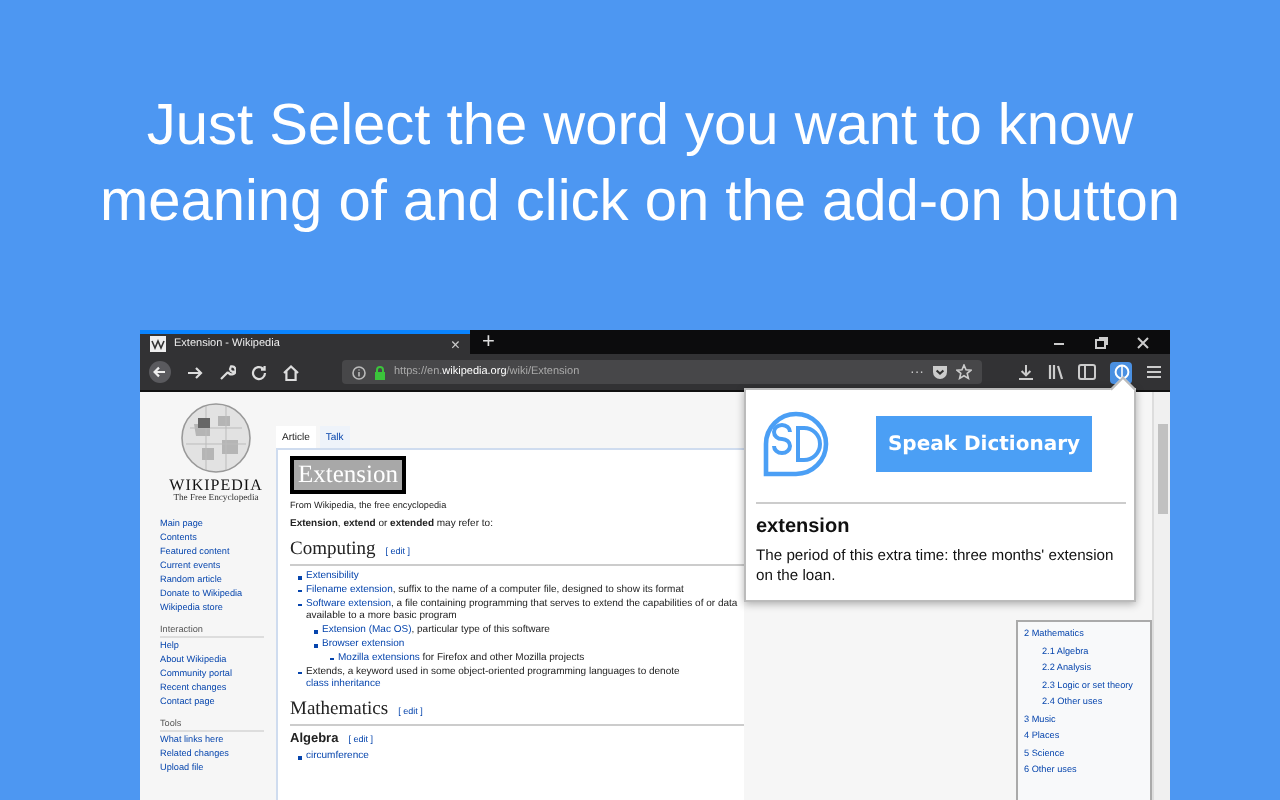 The width and height of the screenshot is (1280, 800). Describe the element at coordinates (348, 475) in the screenshot. I see `selected-title-text: Extension` at that location.